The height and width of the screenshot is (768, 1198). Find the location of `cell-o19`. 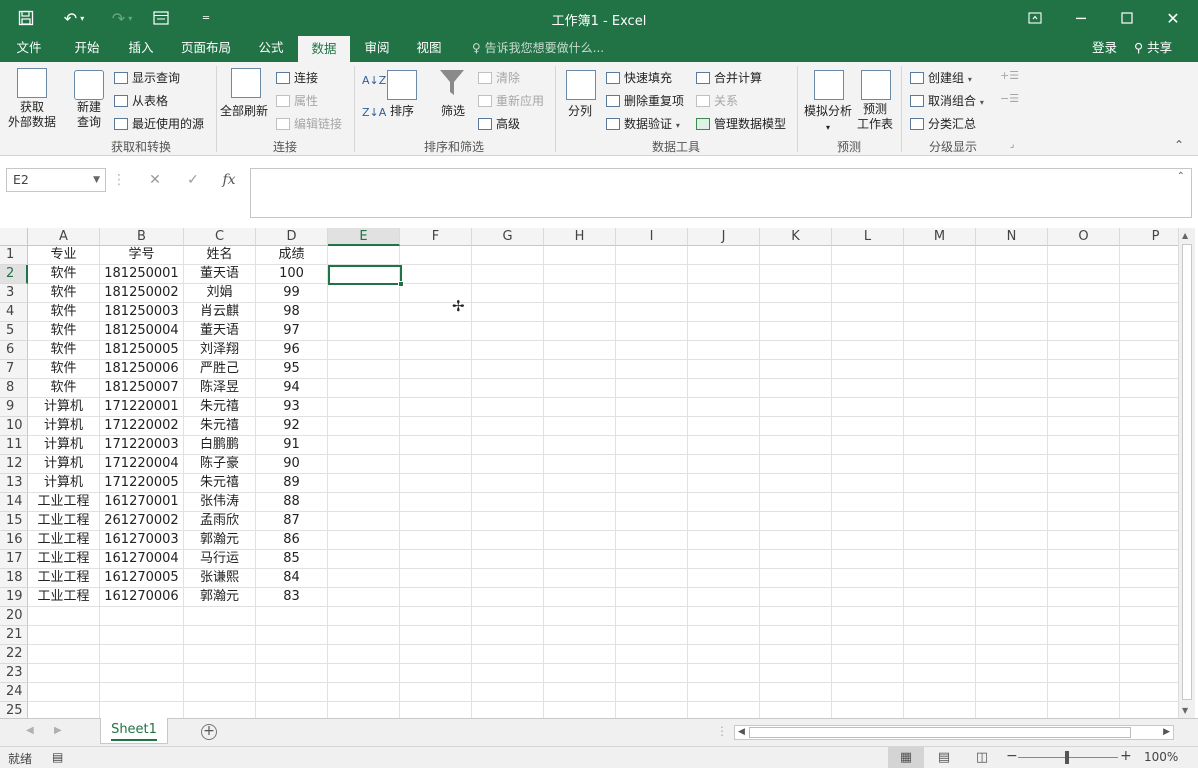

cell-o19 is located at coordinates (1084, 597).